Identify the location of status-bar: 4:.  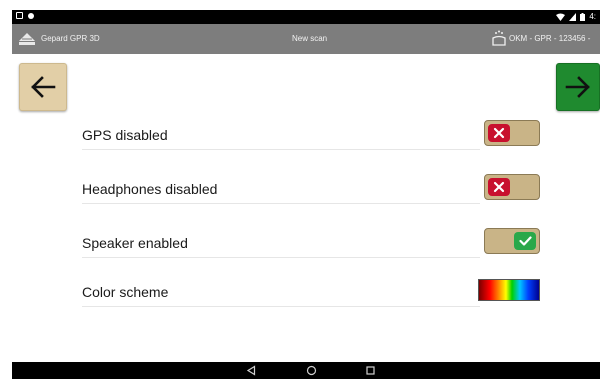
(306, 17).